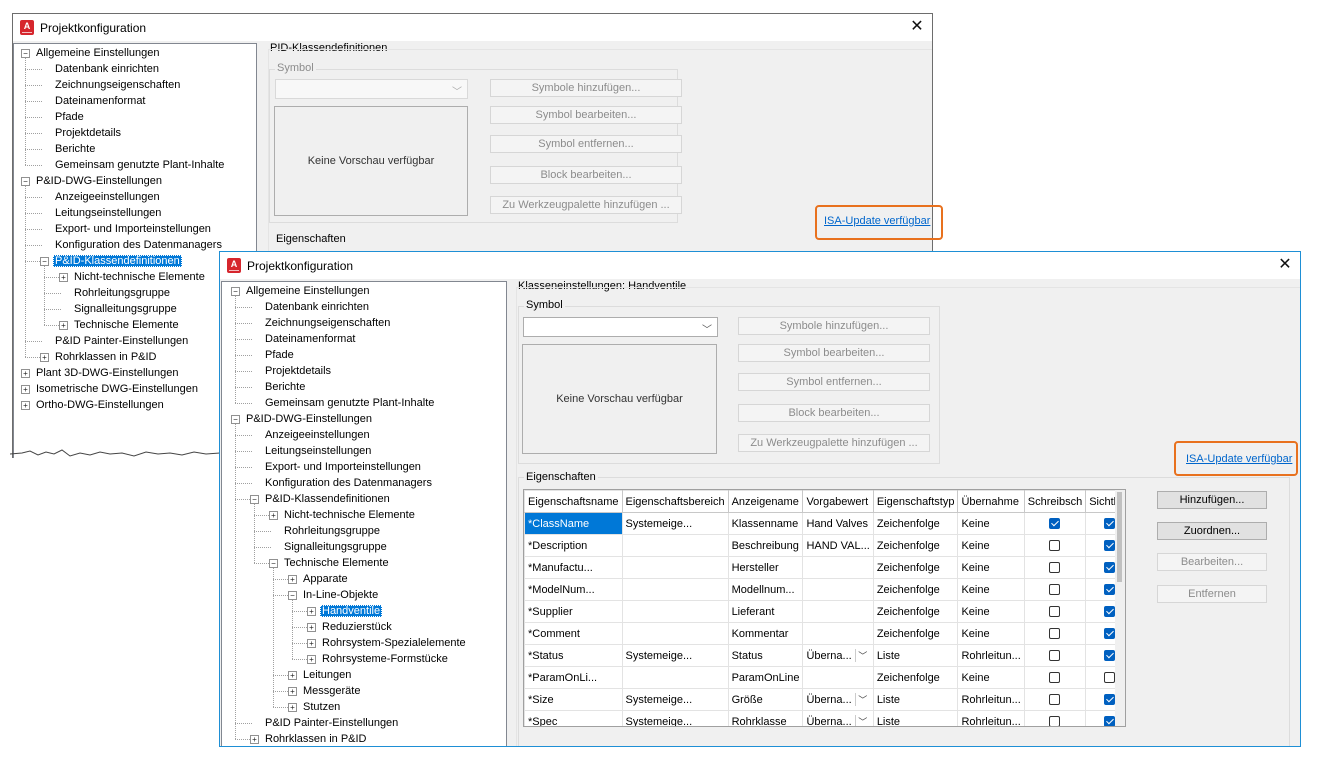 The width and height of the screenshot is (1320, 759). Describe the element at coordinates (321, 707) in the screenshot. I see `tree-item: Stutzen` at that location.